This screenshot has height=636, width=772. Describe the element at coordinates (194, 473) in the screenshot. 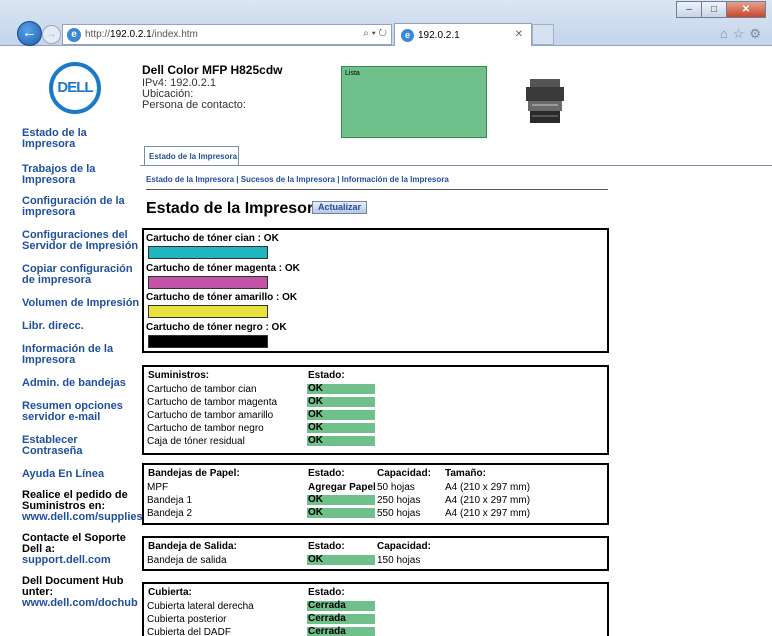

I see `trays-header: Bandejas de Papel:` at that location.